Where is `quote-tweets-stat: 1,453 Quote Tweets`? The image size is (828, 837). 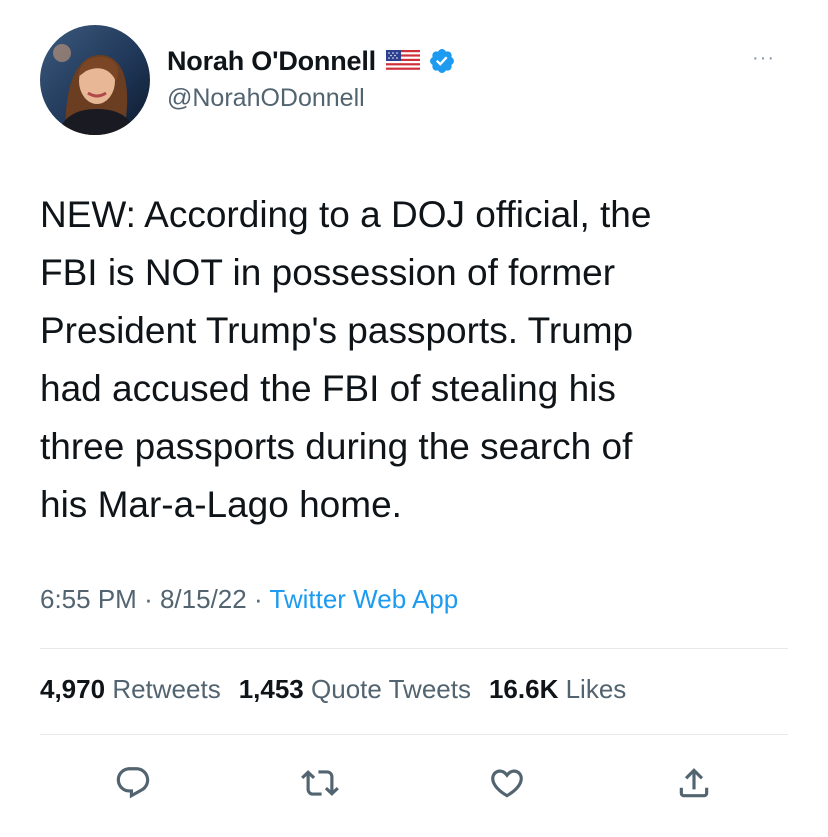 quote-tweets-stat: 1,453 Quote Tweets is located at coordinates (355, 689).